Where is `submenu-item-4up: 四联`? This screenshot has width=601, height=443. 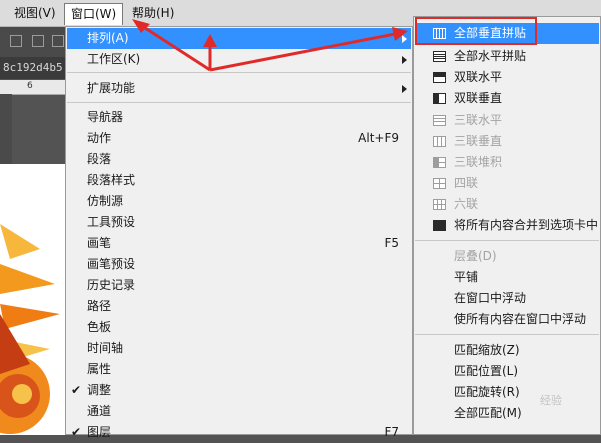 submenu-item-4up: 四联 is located at coordinates (507, 183).